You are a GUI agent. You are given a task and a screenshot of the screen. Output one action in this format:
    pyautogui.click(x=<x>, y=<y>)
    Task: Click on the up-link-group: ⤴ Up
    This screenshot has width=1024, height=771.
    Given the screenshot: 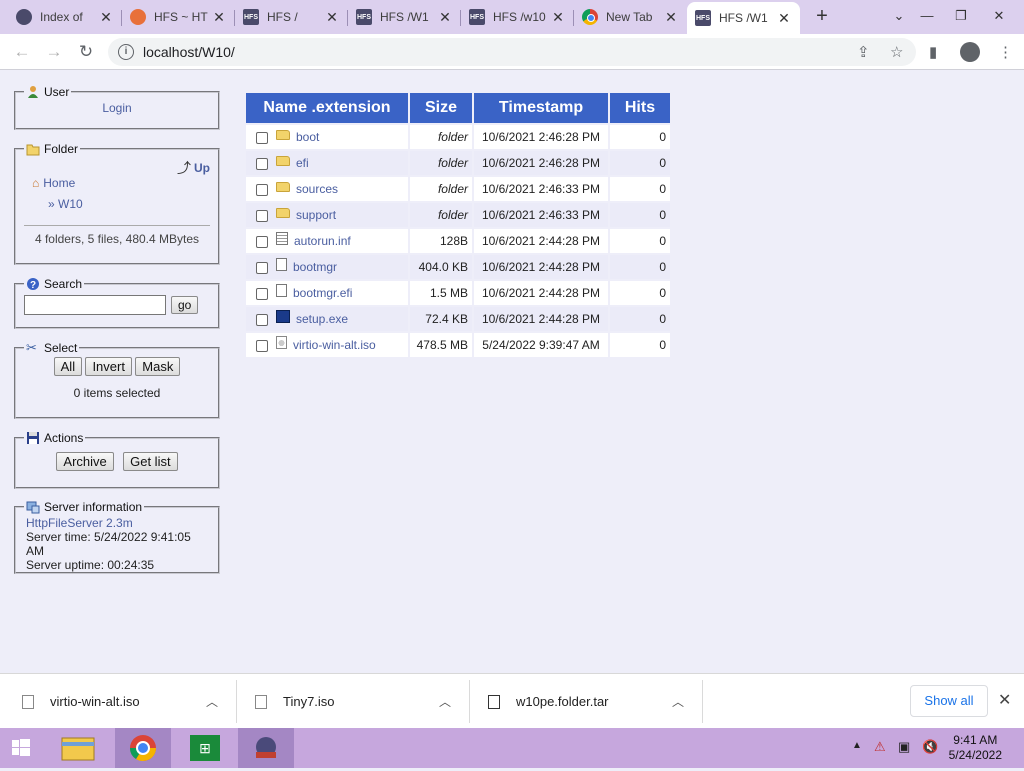 What is the action you would take?
    pyautogui.click(x=193, y=168)
    